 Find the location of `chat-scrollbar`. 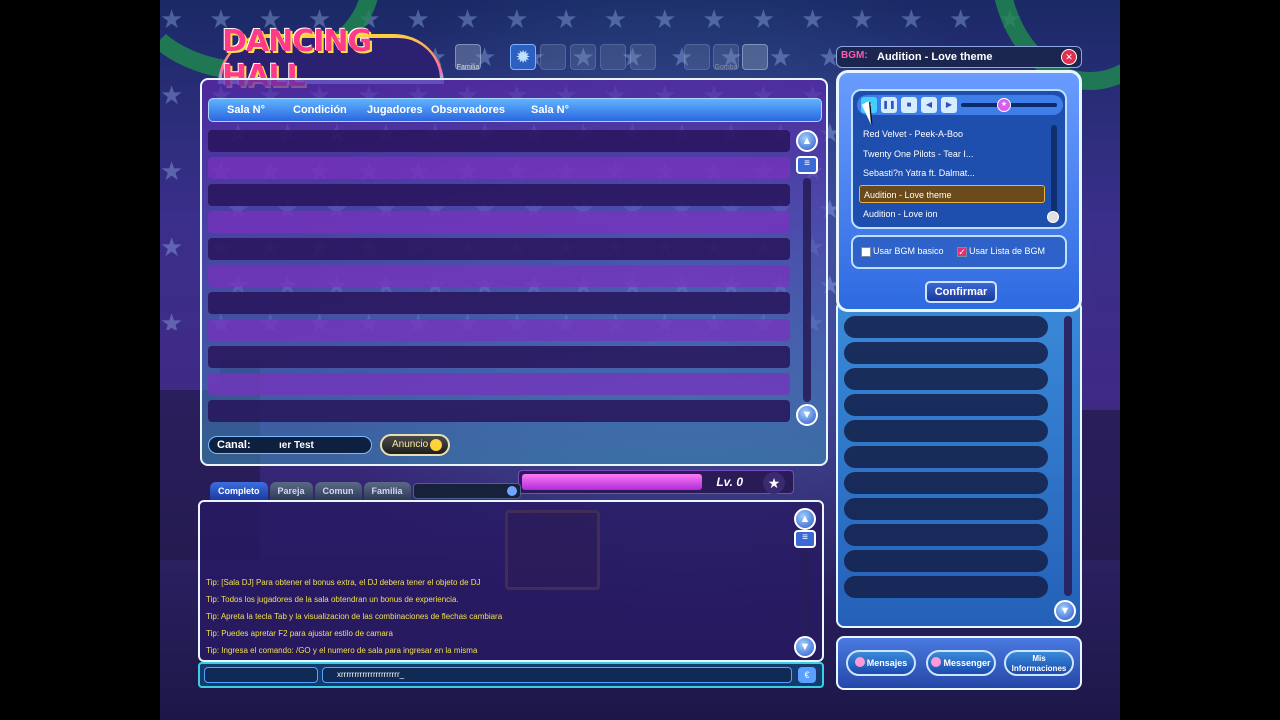

chat-scrollbar is located at coordinates (805, 593).